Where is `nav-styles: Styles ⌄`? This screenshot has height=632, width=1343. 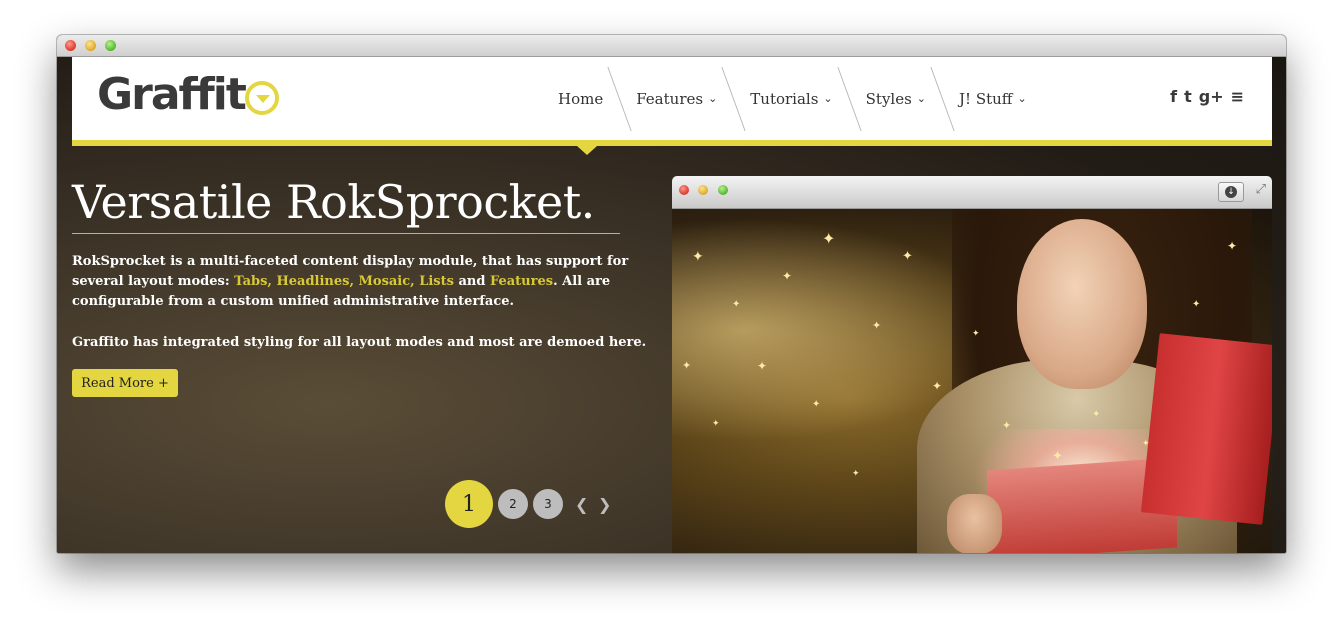 nav-styles: Styles ⌄ is located at coordinates (896, 98).